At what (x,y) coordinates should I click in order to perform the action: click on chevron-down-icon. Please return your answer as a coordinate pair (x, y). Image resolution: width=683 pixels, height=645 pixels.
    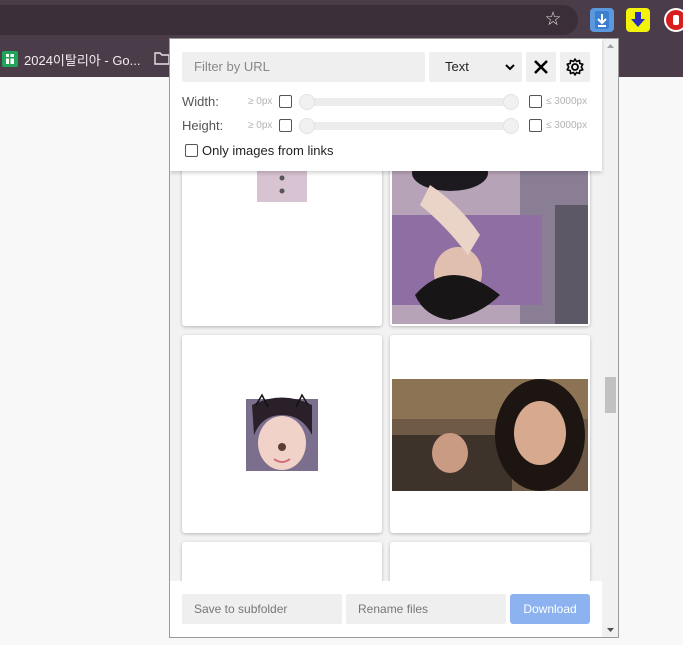
    Looking at the image, I should click on (510, 67).